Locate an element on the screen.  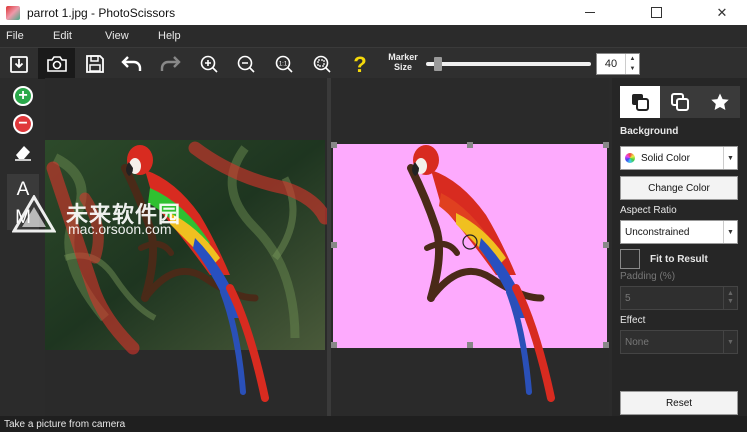
effect-select: None ▼ is located at coordinates (679, 342).